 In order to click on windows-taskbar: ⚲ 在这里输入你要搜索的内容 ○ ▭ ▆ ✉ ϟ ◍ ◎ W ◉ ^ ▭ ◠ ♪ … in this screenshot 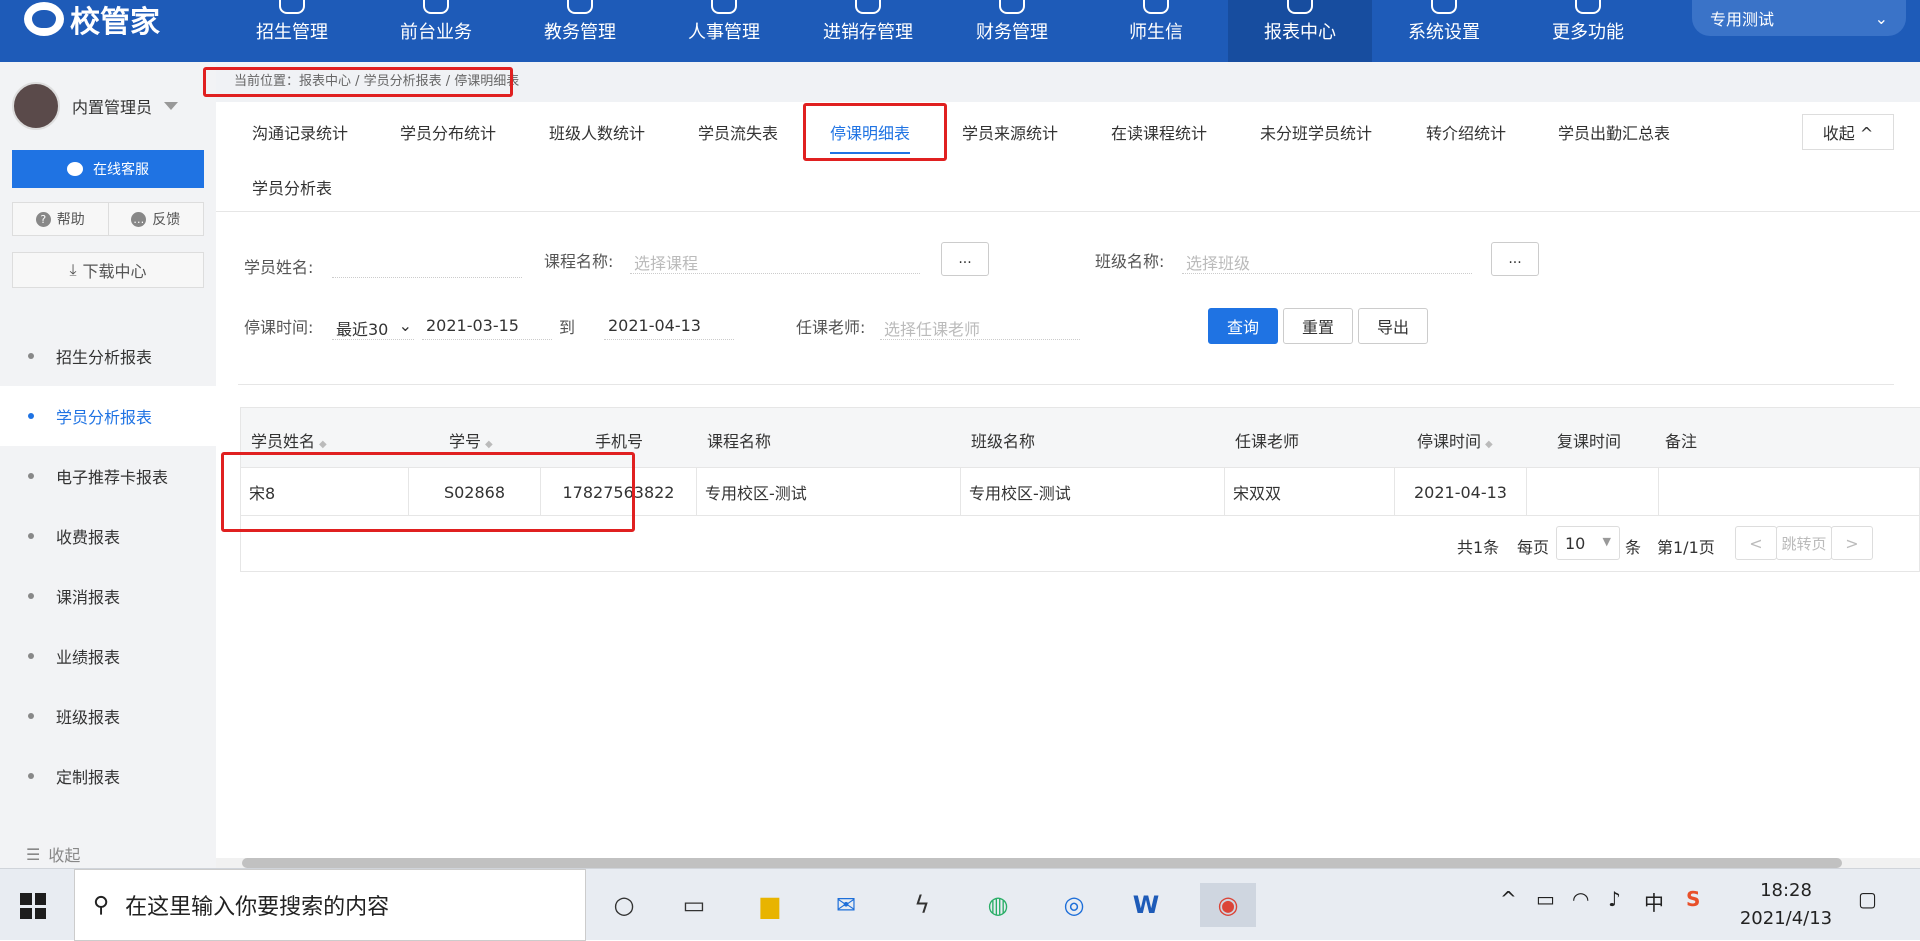, I will do `click(960, 904)`.